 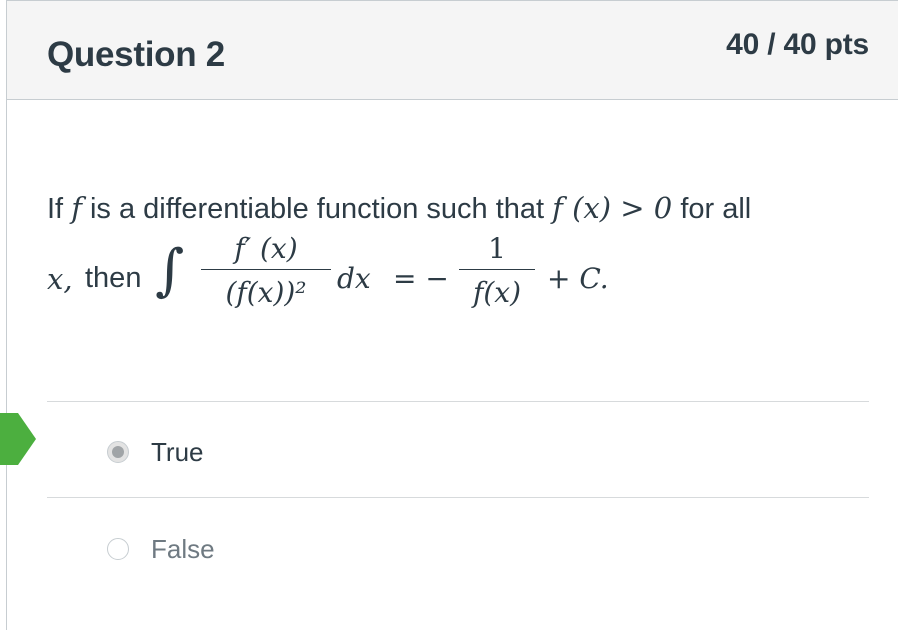 What do you see at coordinates (317, 209) in the screenshot?
I see `text-mid: is a differentiable function such that` at bounding box center [317, 209].